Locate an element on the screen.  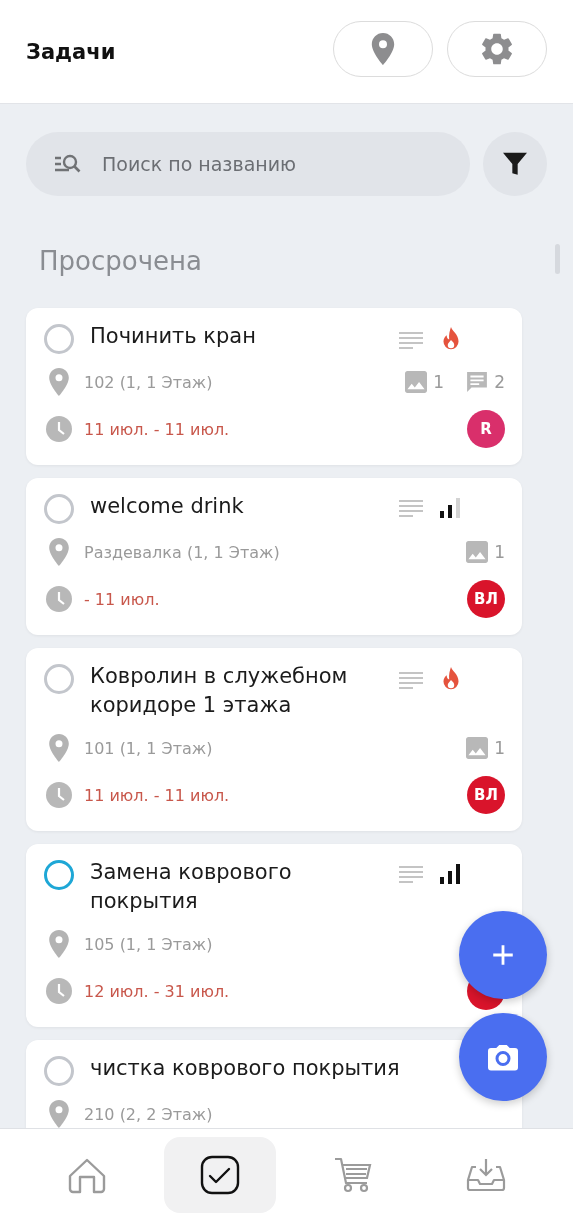
task-title: Починить кран is located at coordinates (173, 336).